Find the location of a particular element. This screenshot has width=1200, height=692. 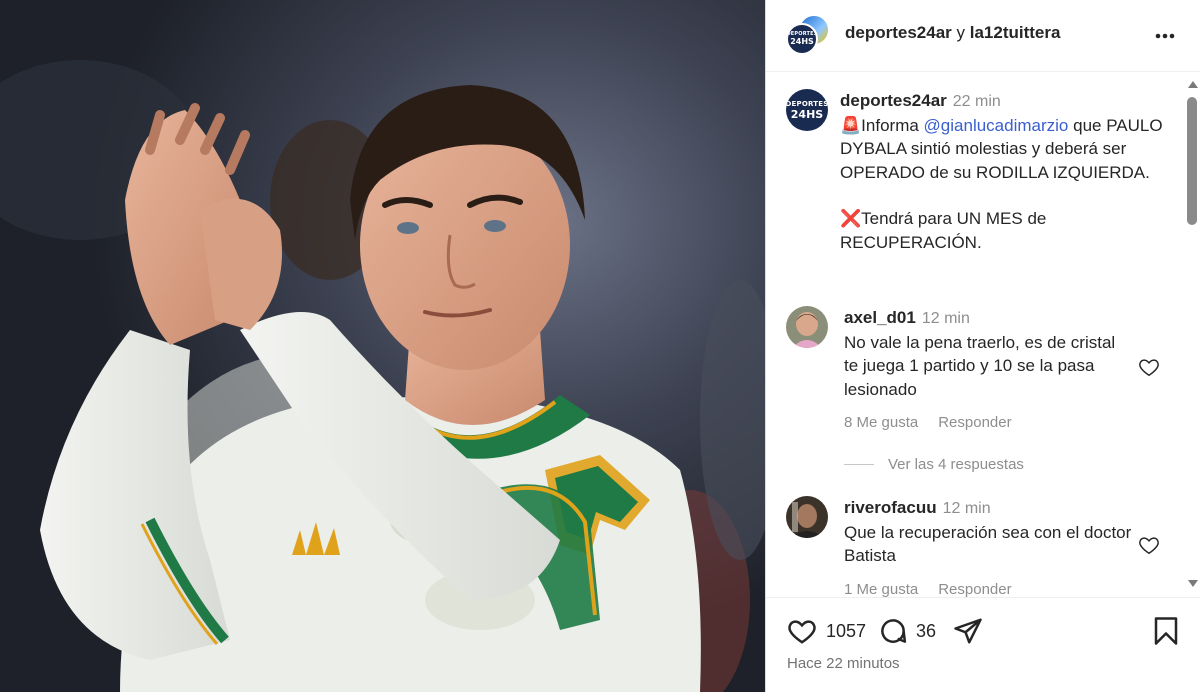

scrollbar-thumb is located at coordinates (1192, 161).